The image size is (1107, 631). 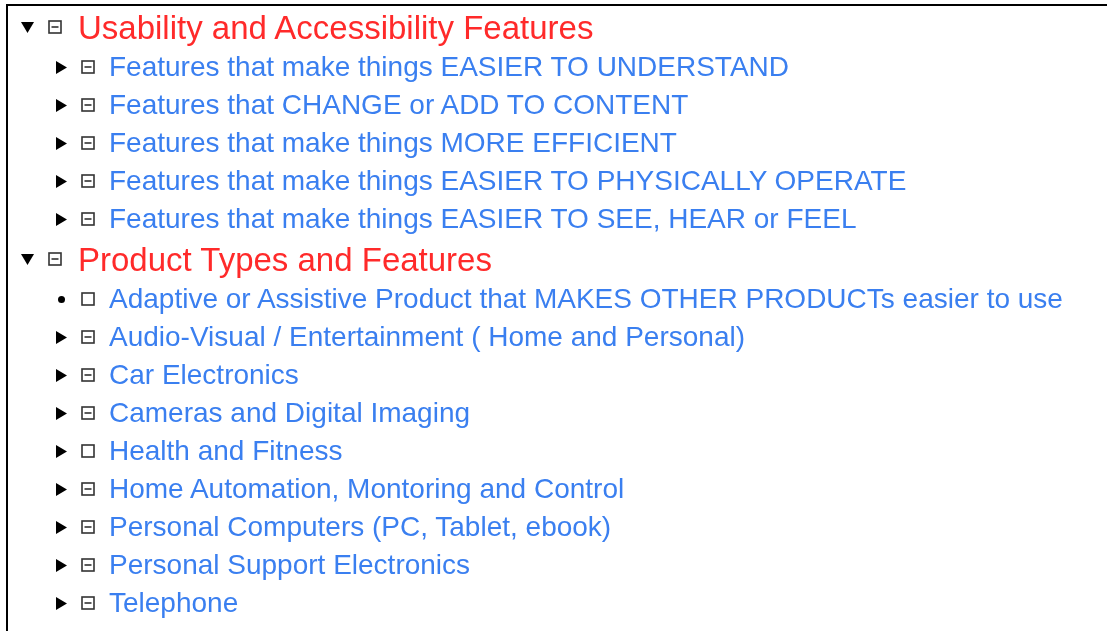 I want to click on category-label: Usability and Accessibility Features, so click(x=336, y=27).